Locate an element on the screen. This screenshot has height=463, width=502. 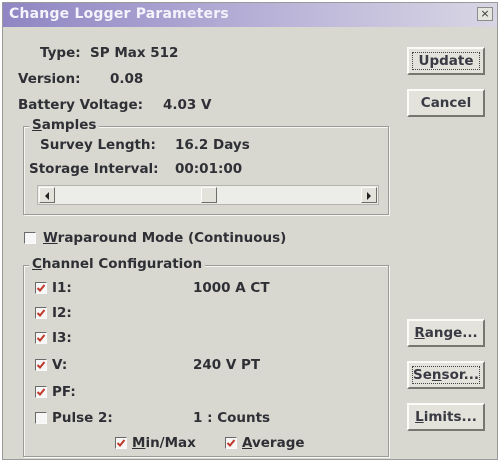
minmax-accel: M is located at coordinates (139, 443).